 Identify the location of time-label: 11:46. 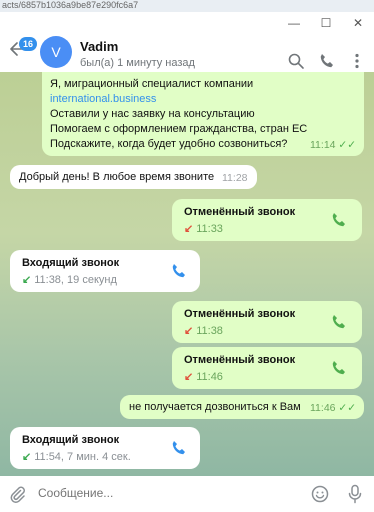
(323, 408).